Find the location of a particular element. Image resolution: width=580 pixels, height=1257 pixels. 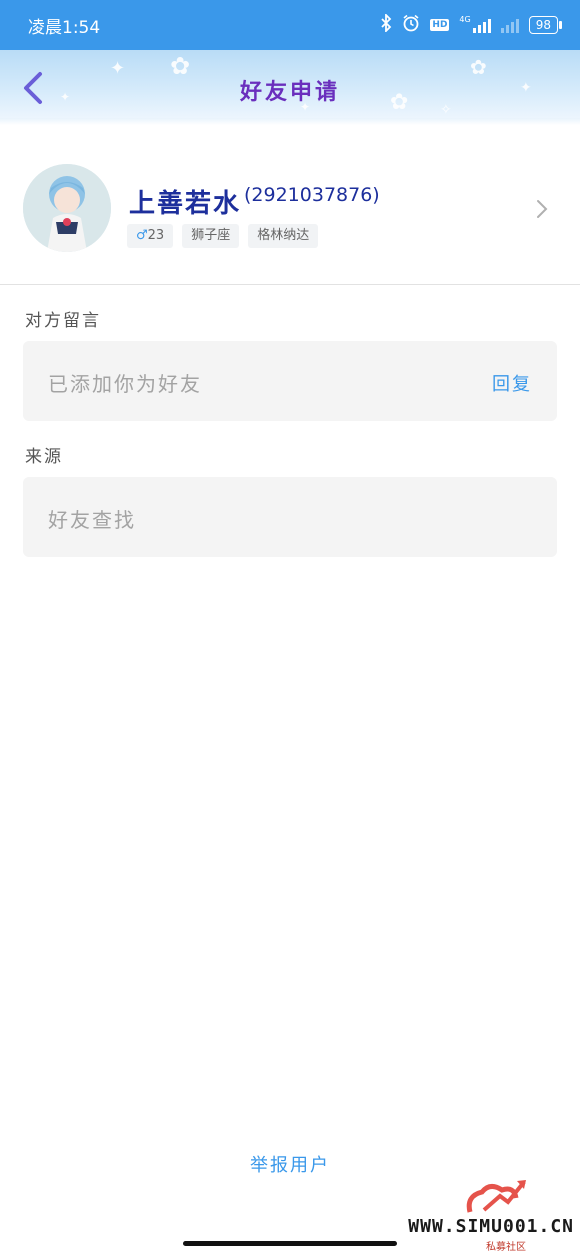

report-user-button: 举报用户 is located at coordinates (290, 1164).